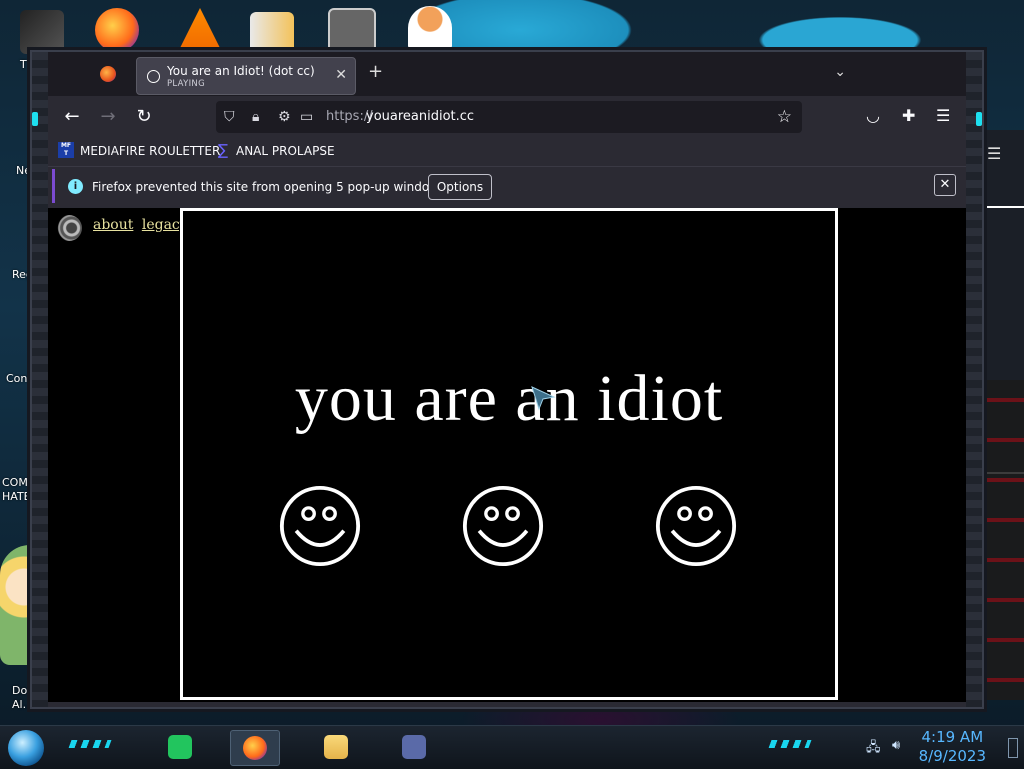 The height and width of the screenshot is (769, 1024). Describe the element at coordinates (255, 117) in the screenshot. I see `lock-icon: 🔒︎` at that location.